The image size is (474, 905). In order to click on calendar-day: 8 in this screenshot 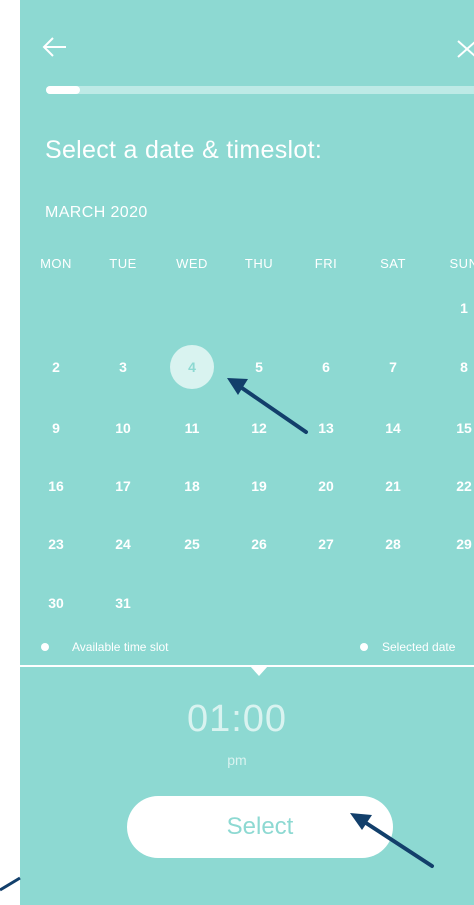, I will do `click(459, 367)`.